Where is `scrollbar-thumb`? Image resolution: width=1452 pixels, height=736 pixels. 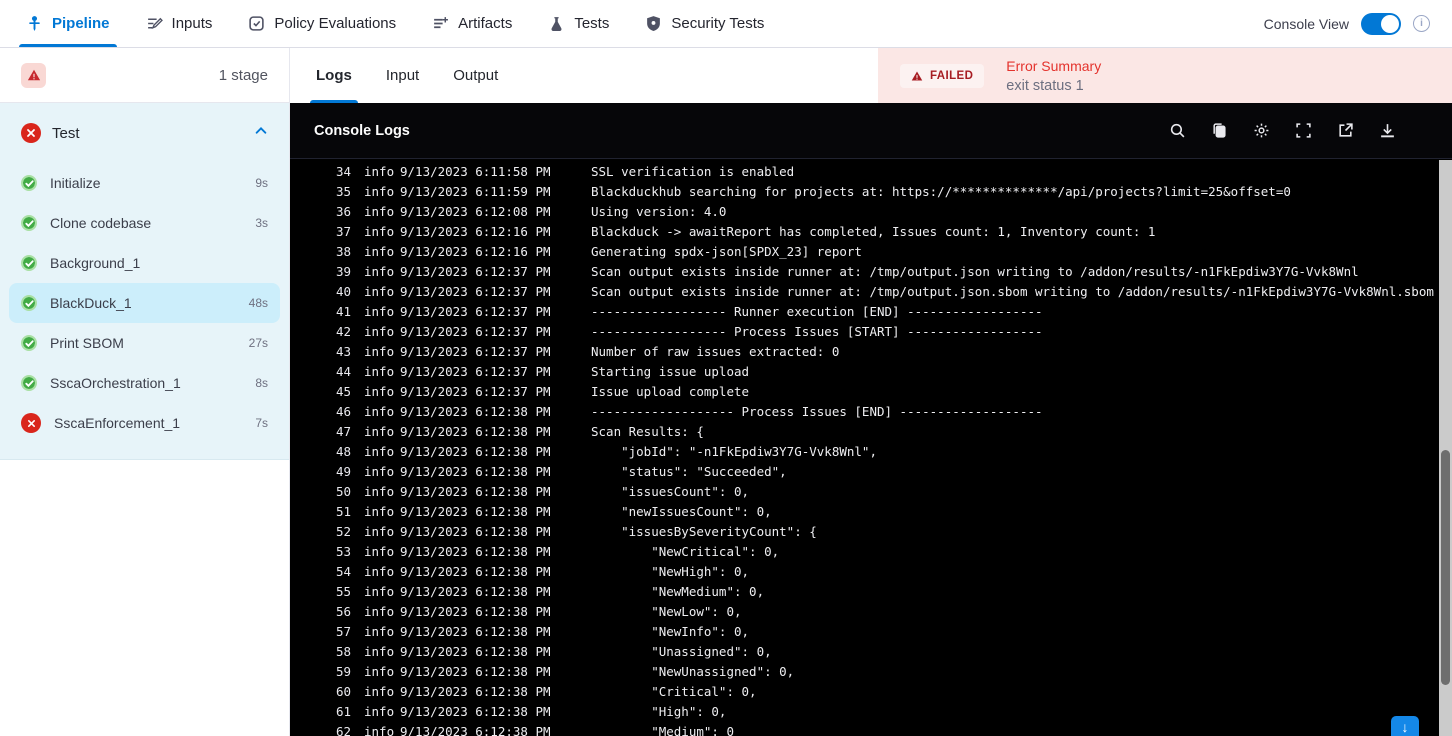
scrollbar-thumb is located at coordinates (1445, 567).